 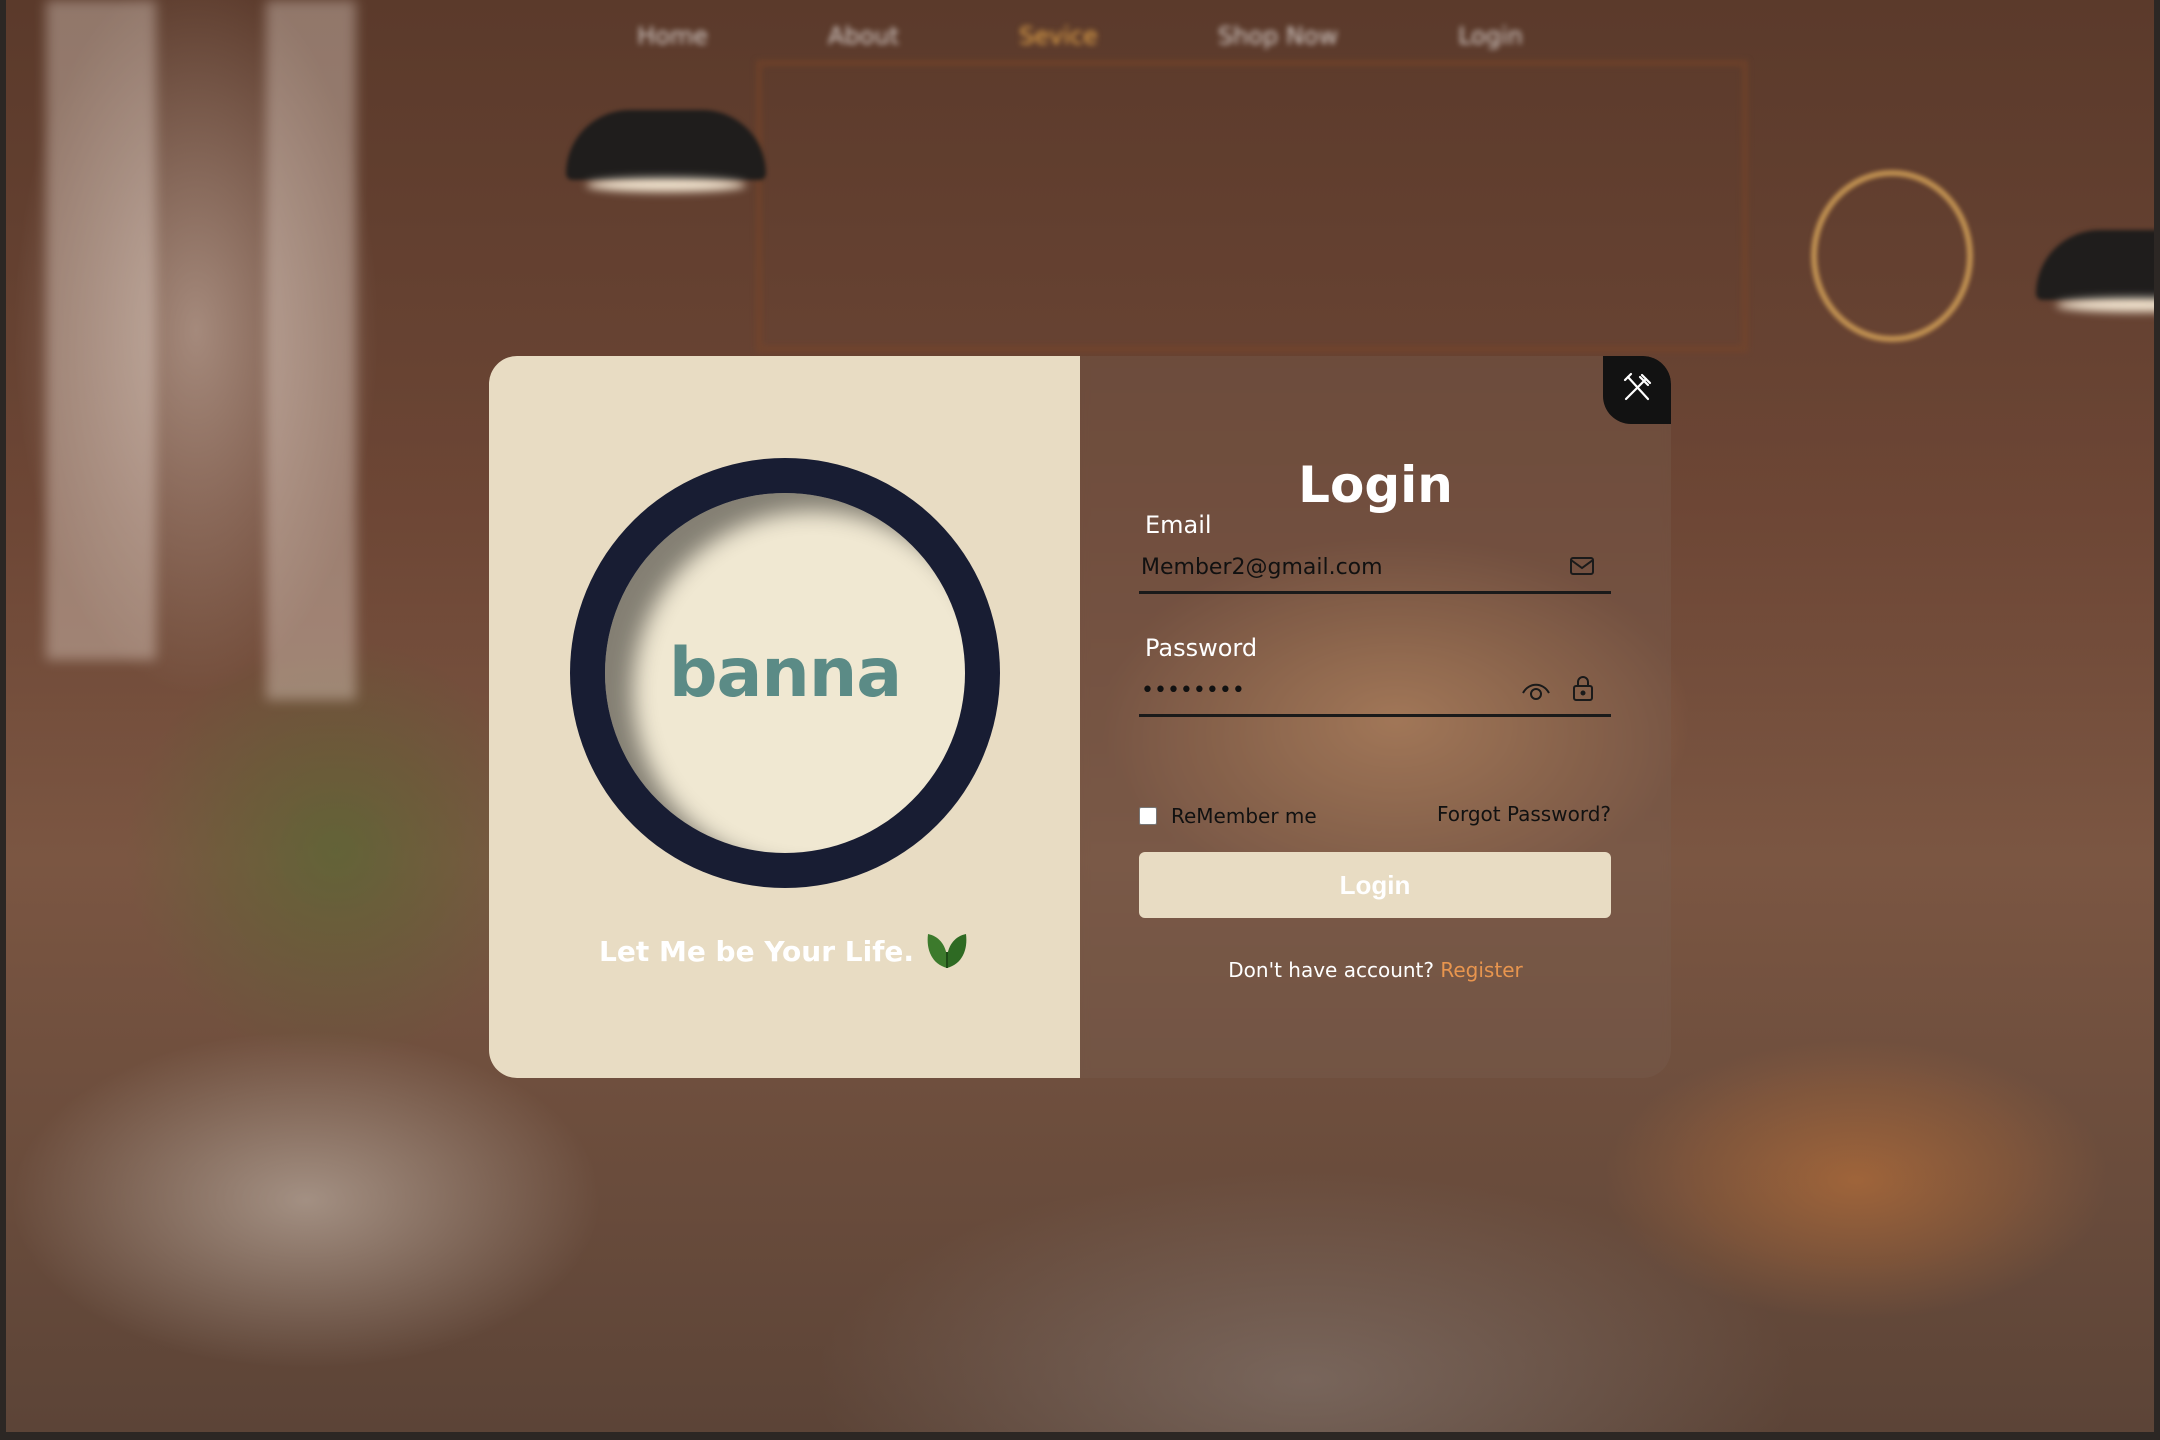 What do you see at coordinates (1278, 36) in the screenshot?
I see `nav-shop-now: Shop Now` at bounding box center [1278, 36].